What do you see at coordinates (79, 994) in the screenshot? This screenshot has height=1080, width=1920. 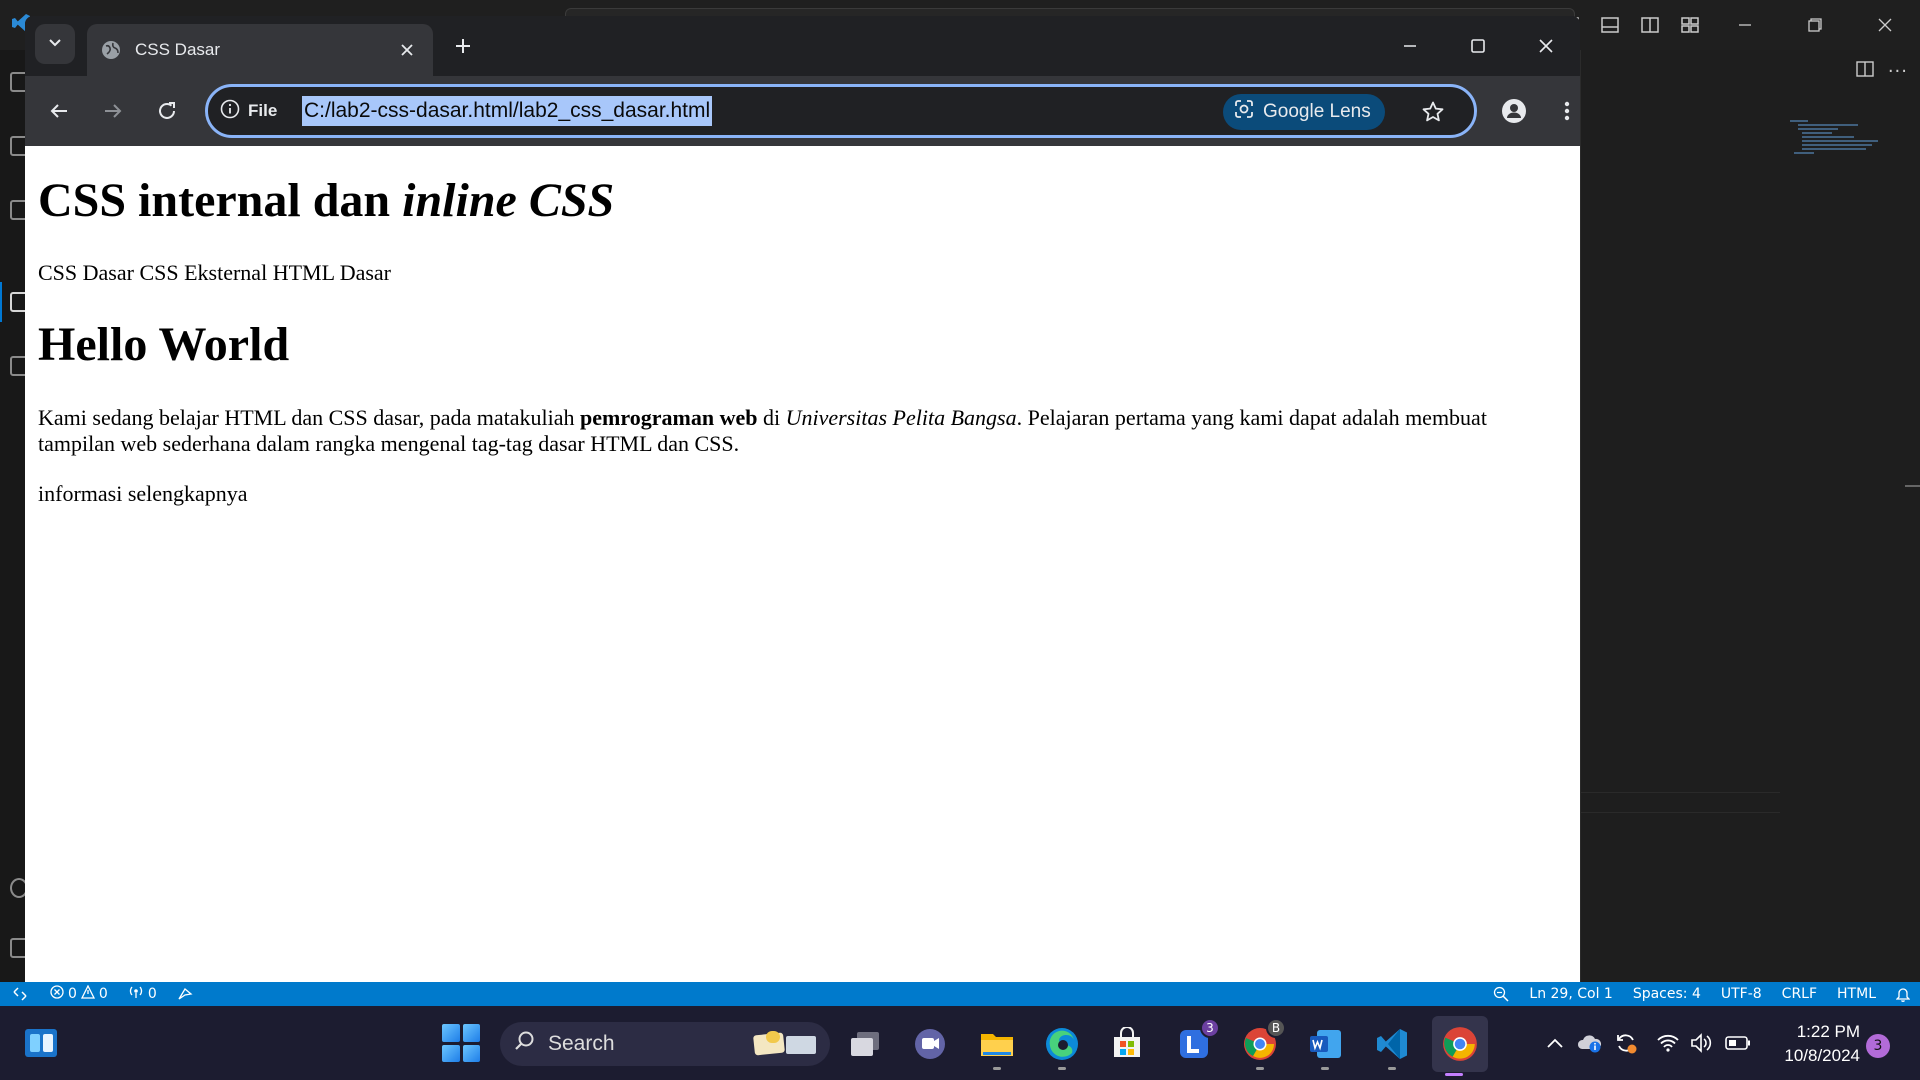 I see `problems-indicator: 0 0` at bounding box center [79, 994].